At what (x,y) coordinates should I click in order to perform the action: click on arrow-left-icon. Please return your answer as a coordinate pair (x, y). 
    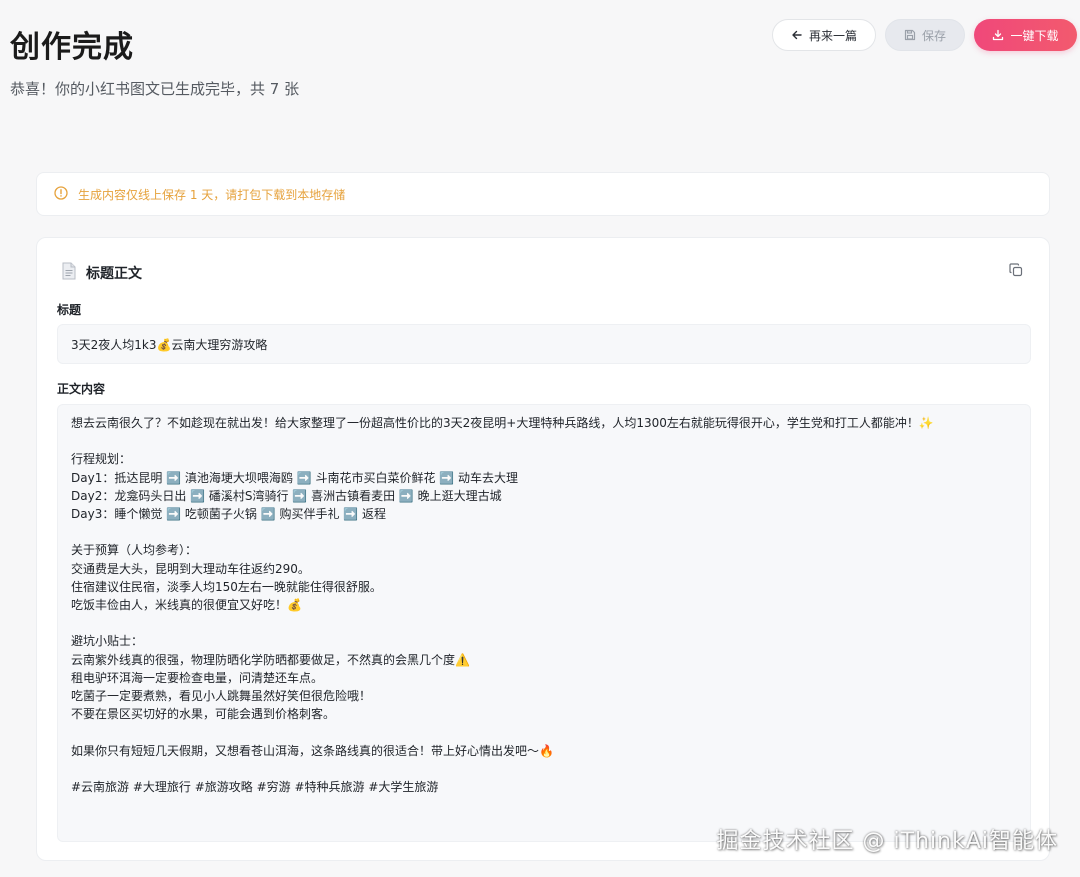
    Looking at the image, I should click on (797, 35).